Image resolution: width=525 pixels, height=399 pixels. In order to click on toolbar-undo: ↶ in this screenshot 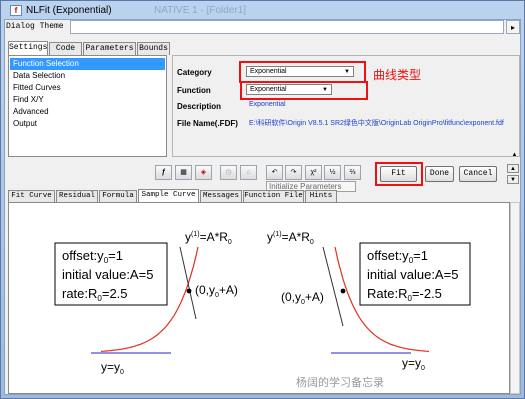, I will do `click(274, 172)`.